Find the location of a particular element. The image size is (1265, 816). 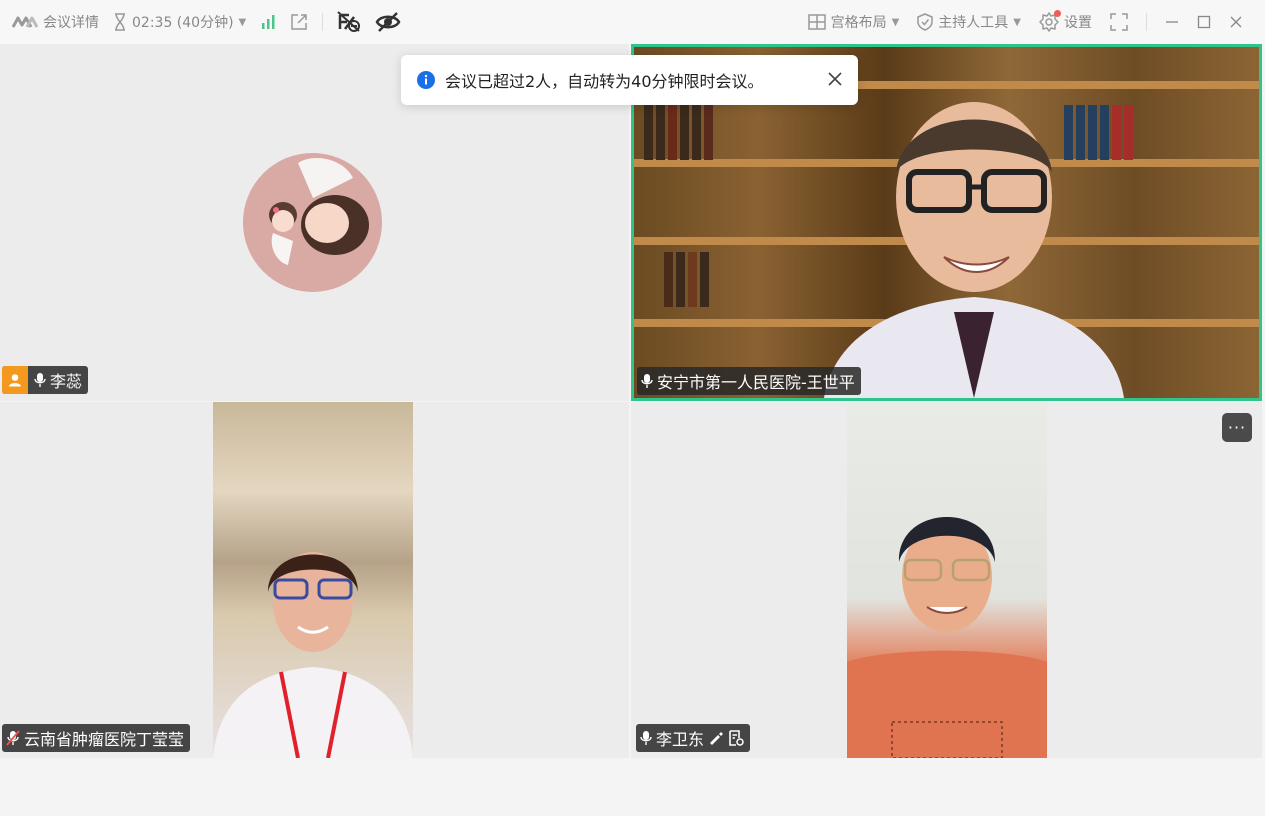

hide-video-icon is located at coordinates (388, 22).